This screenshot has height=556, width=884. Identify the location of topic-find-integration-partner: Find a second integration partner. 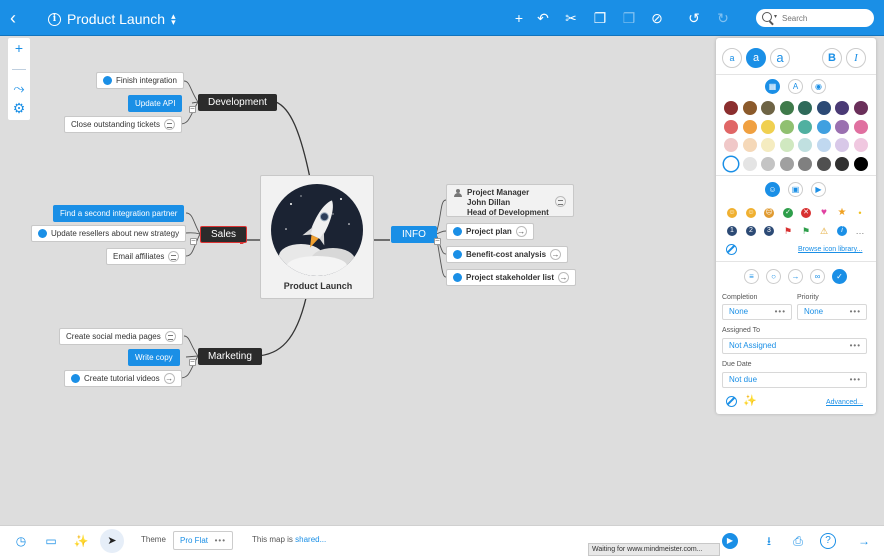
(119, 213).